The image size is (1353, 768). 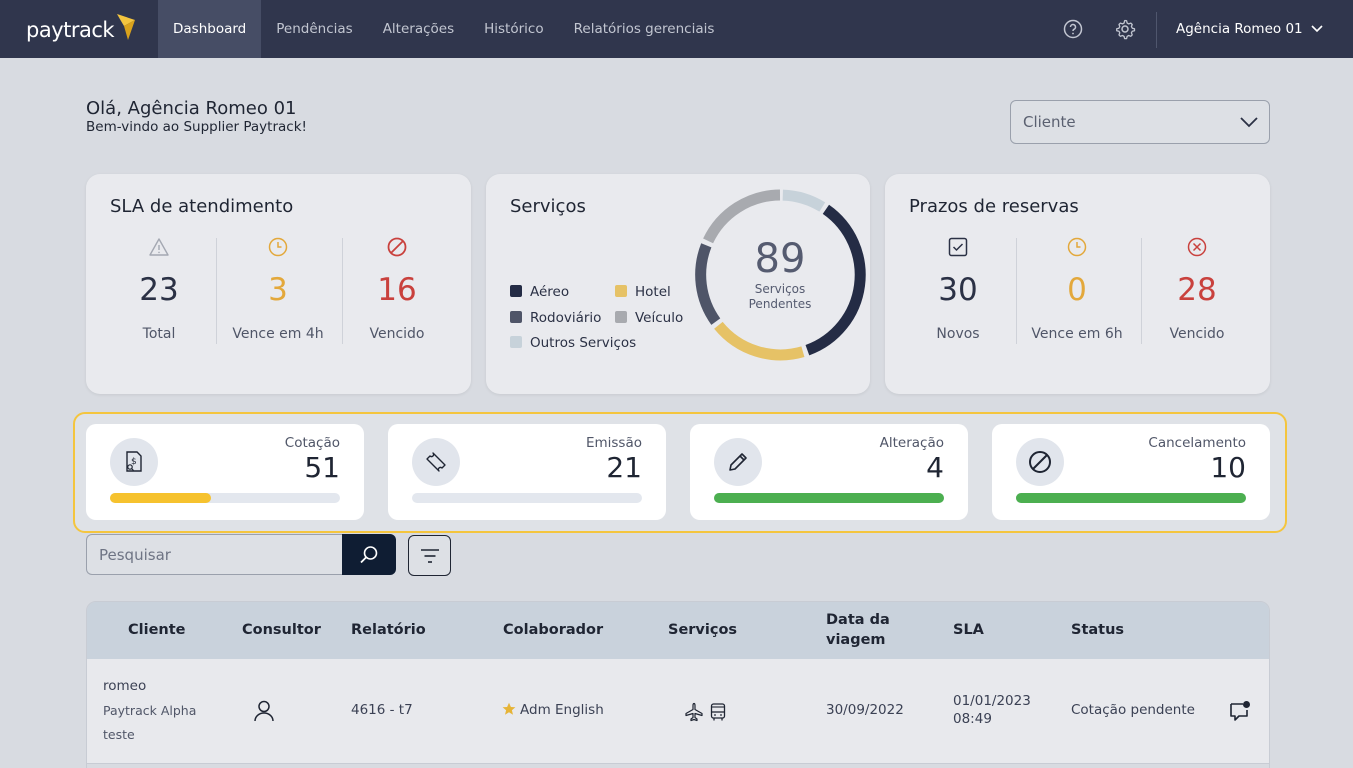 What do you see at coordinates (804, 200) in the screenshot?
I see `donut-segment-outros` at bounding box center [804, 200].